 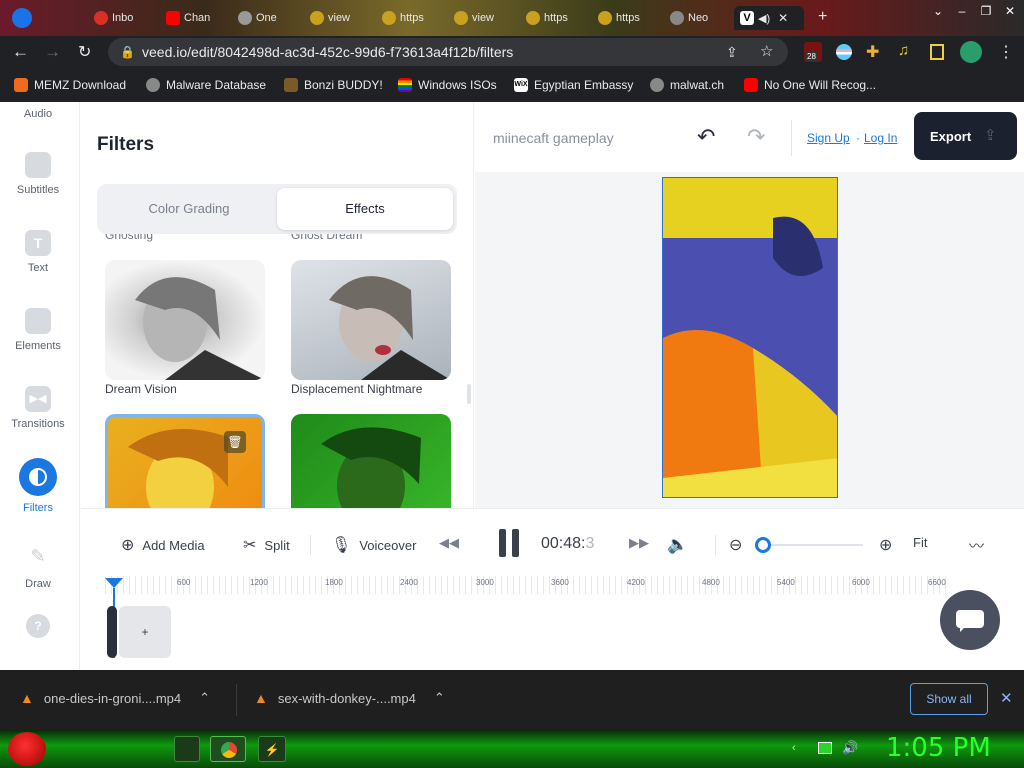 I want to click on nav-elements: Elements, so click(x=38, y=330).